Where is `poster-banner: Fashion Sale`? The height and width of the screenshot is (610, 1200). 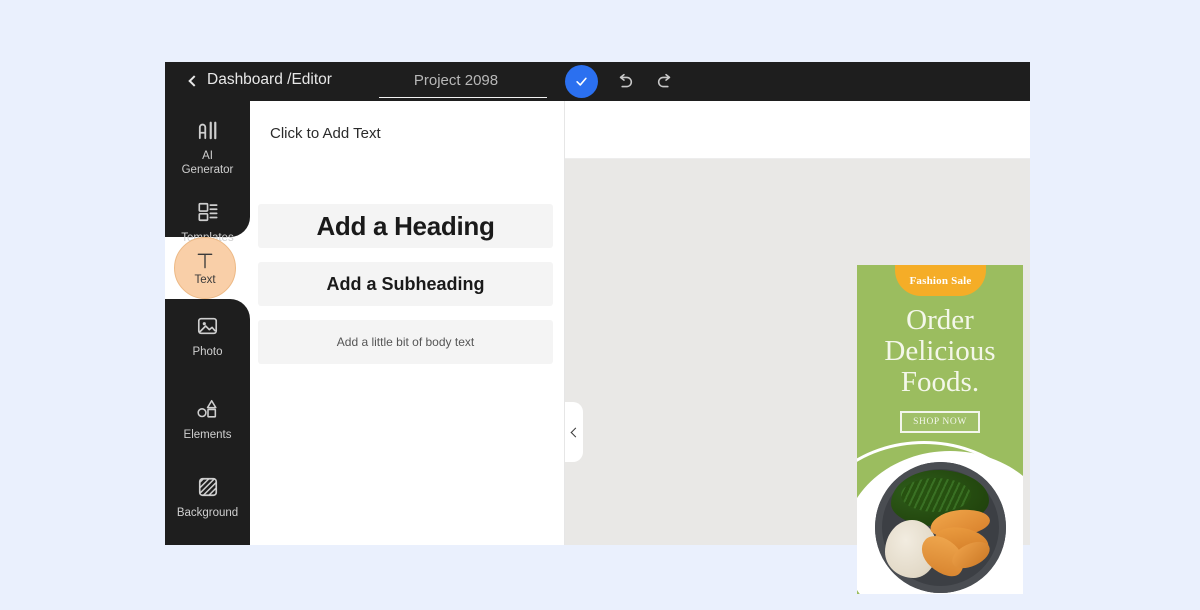 poster-banner: Fashion Sale is located at coordinates (940, 280).